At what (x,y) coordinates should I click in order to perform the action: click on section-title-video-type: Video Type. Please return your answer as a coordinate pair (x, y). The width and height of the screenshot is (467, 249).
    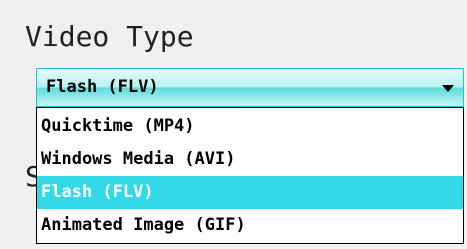
    Looking at the image, I should click on (109, 36).